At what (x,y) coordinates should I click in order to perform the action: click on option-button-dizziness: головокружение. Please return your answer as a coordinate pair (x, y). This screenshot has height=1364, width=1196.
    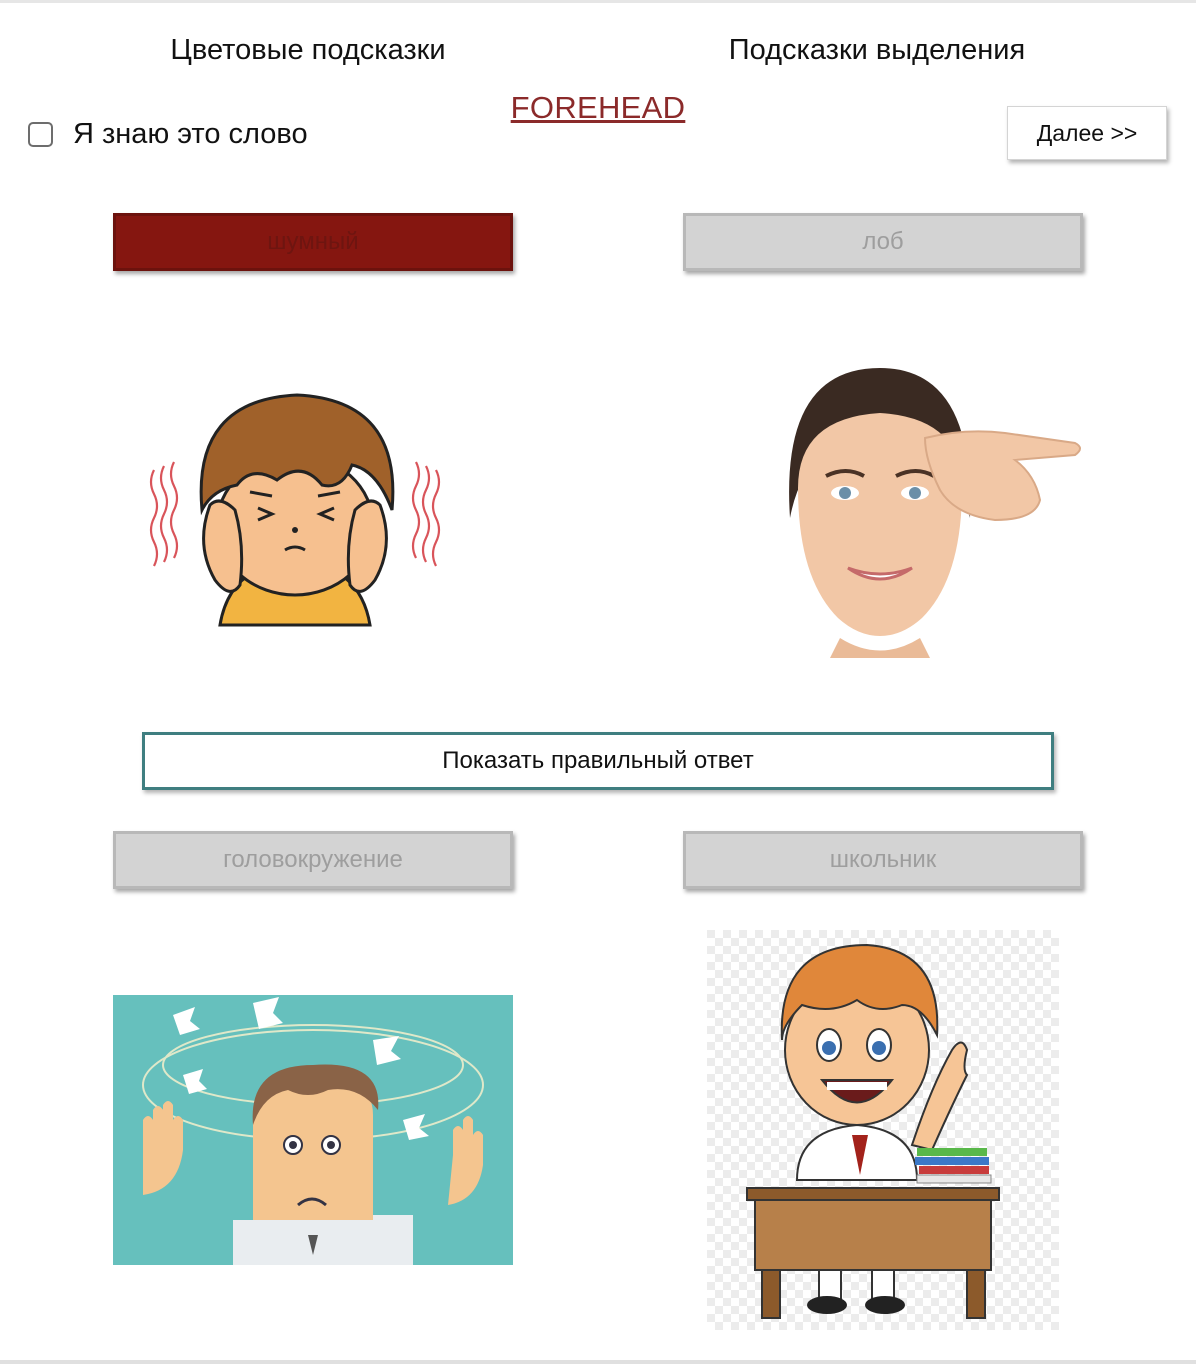
    Looking at the image, I should click on (313, 860).